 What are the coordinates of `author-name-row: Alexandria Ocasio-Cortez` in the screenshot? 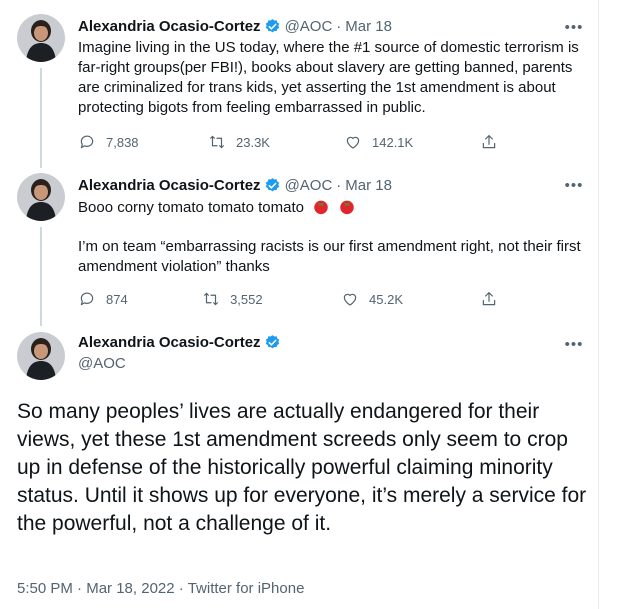 It's located at (181, 342).